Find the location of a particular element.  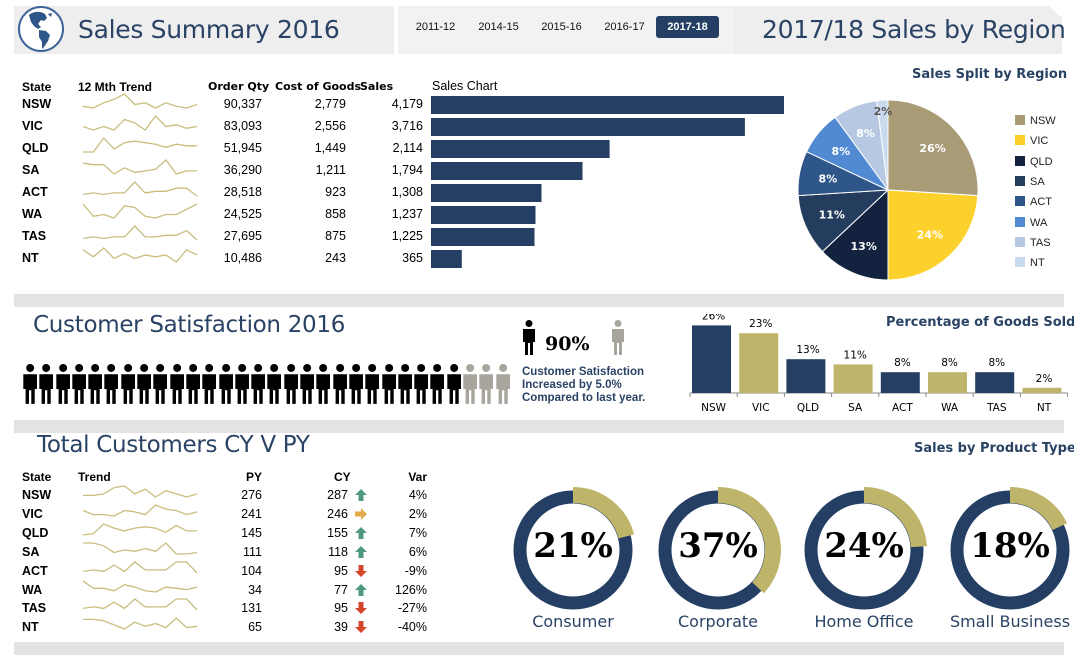

sales-chart-title: Sales Chart is located at coordinates (465, 86).